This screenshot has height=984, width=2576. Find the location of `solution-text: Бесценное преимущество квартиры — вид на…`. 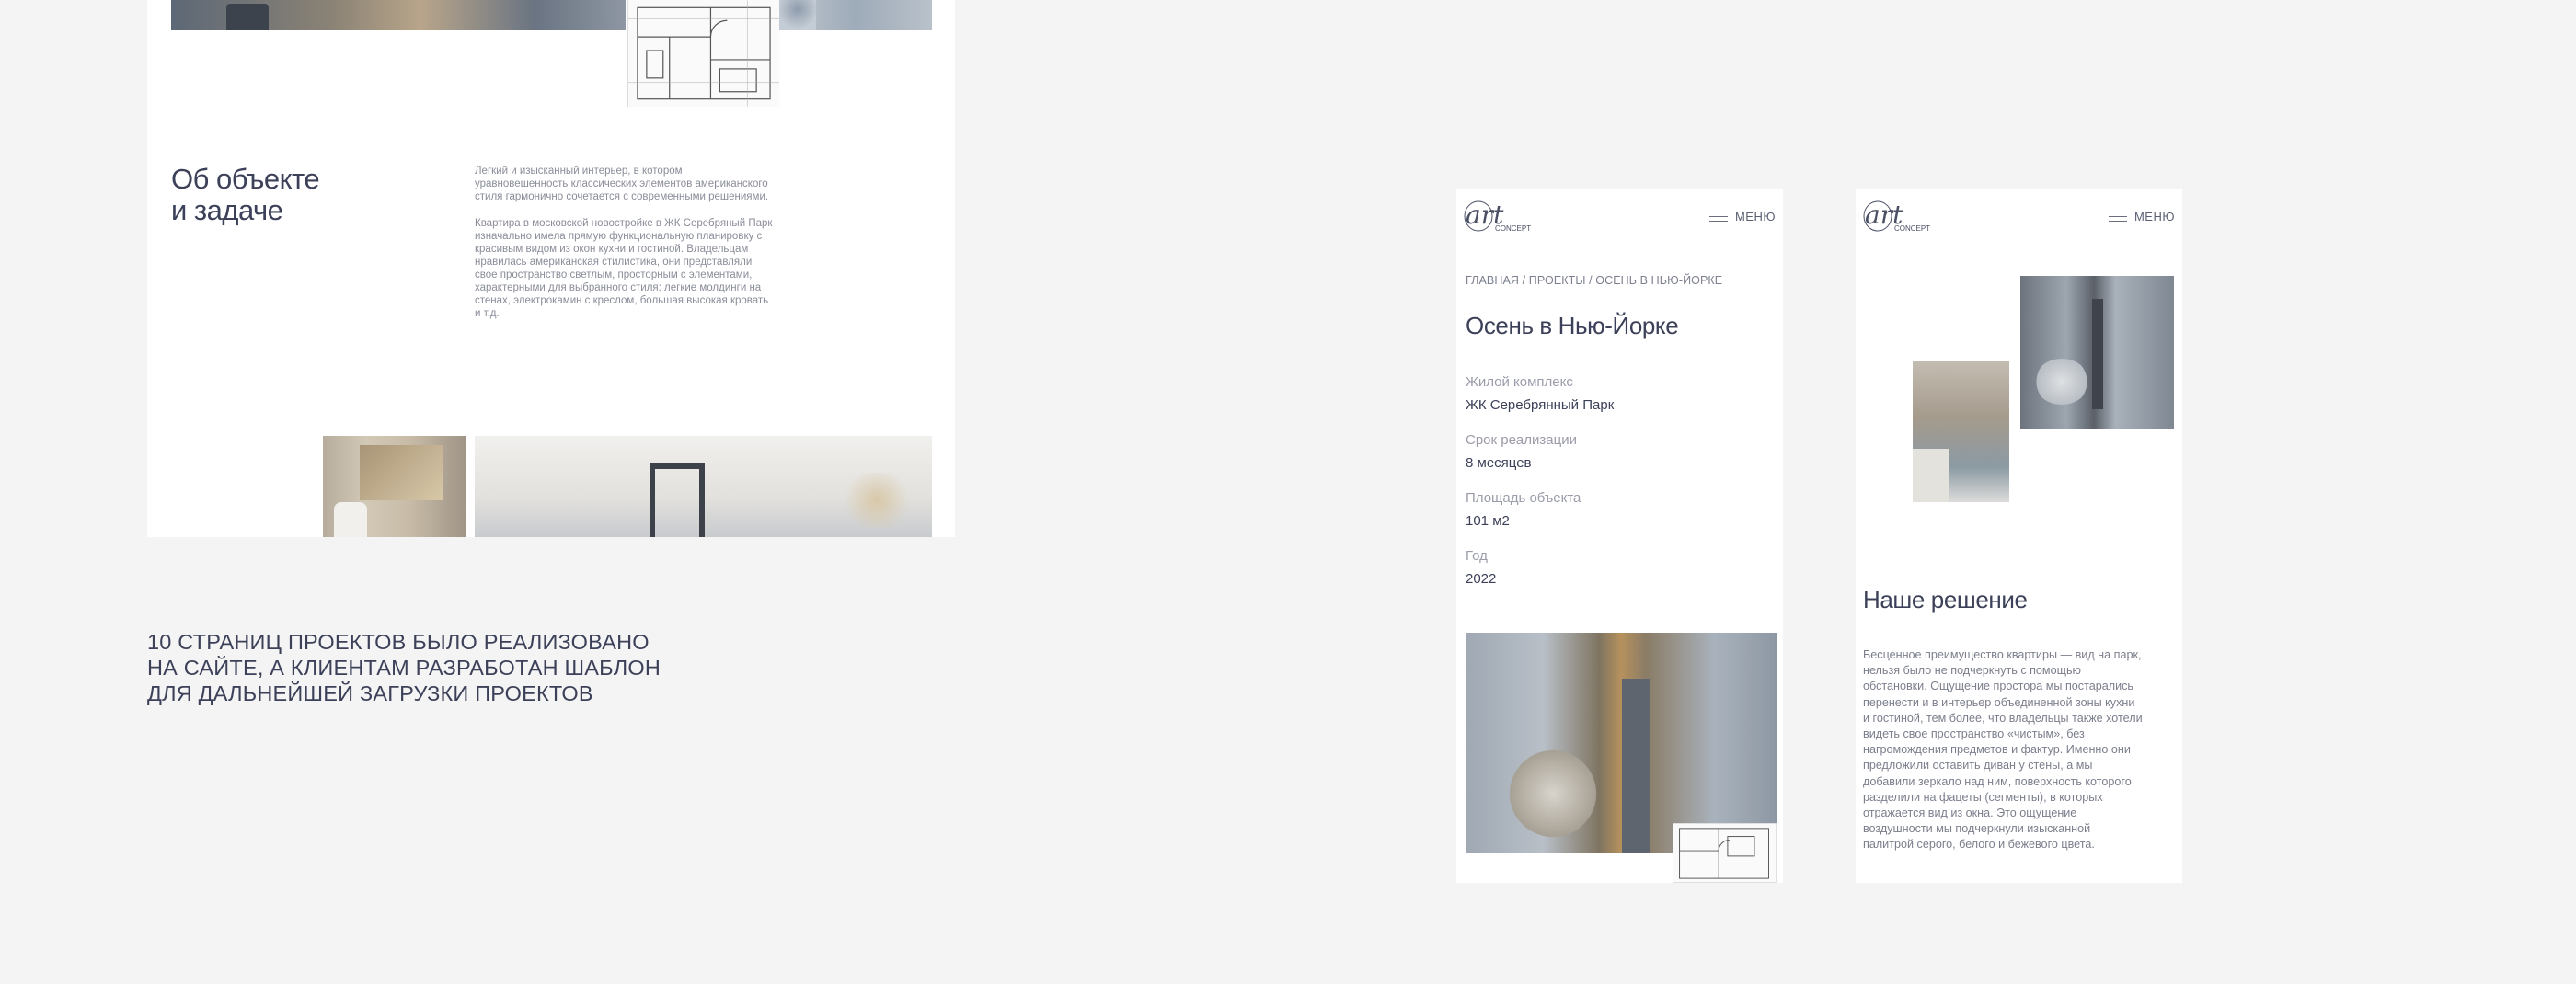

solution-text: Бесценное преимущество квартиры — вид на… is located at coordinates (2003, 750).